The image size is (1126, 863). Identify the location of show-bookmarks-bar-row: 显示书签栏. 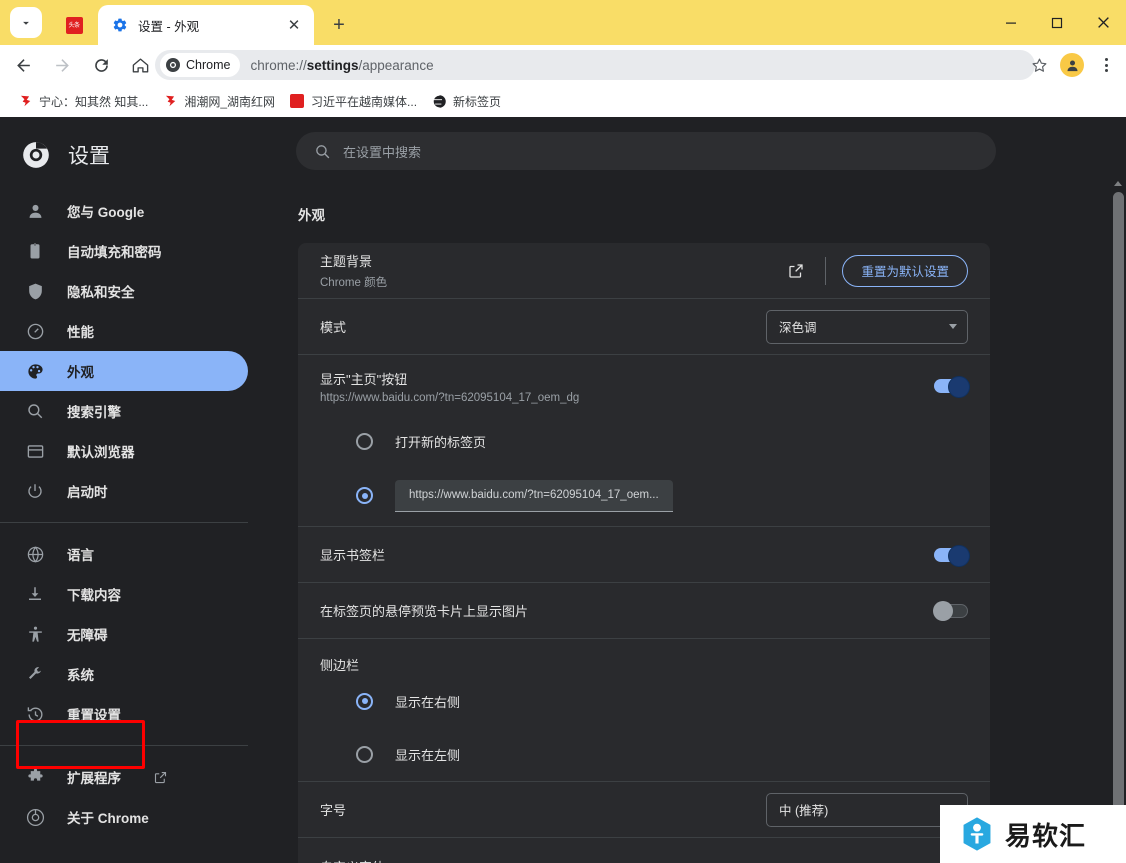
(644, 555).